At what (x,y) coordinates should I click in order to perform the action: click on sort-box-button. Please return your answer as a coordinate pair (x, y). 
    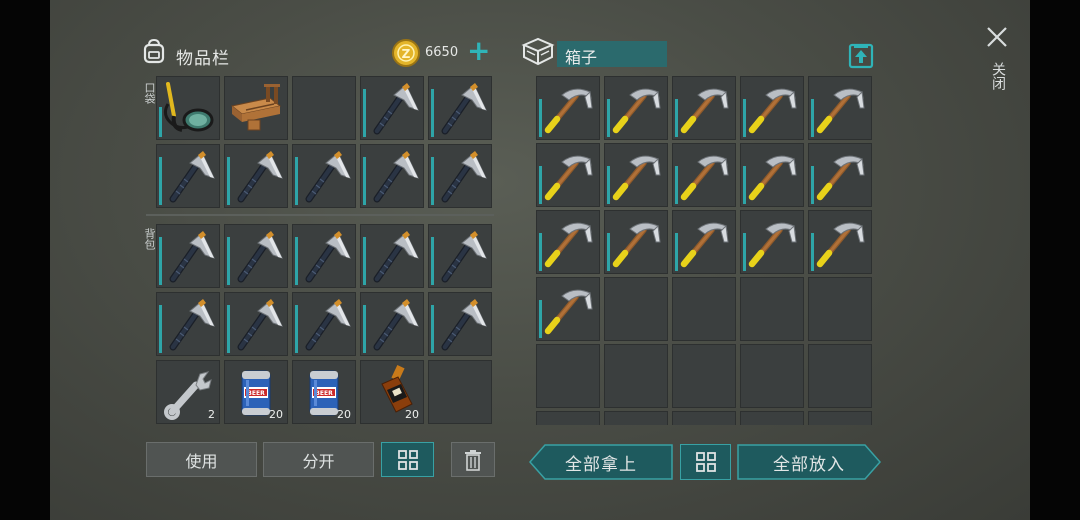
    Looking at the image, I should click on (705, 462).